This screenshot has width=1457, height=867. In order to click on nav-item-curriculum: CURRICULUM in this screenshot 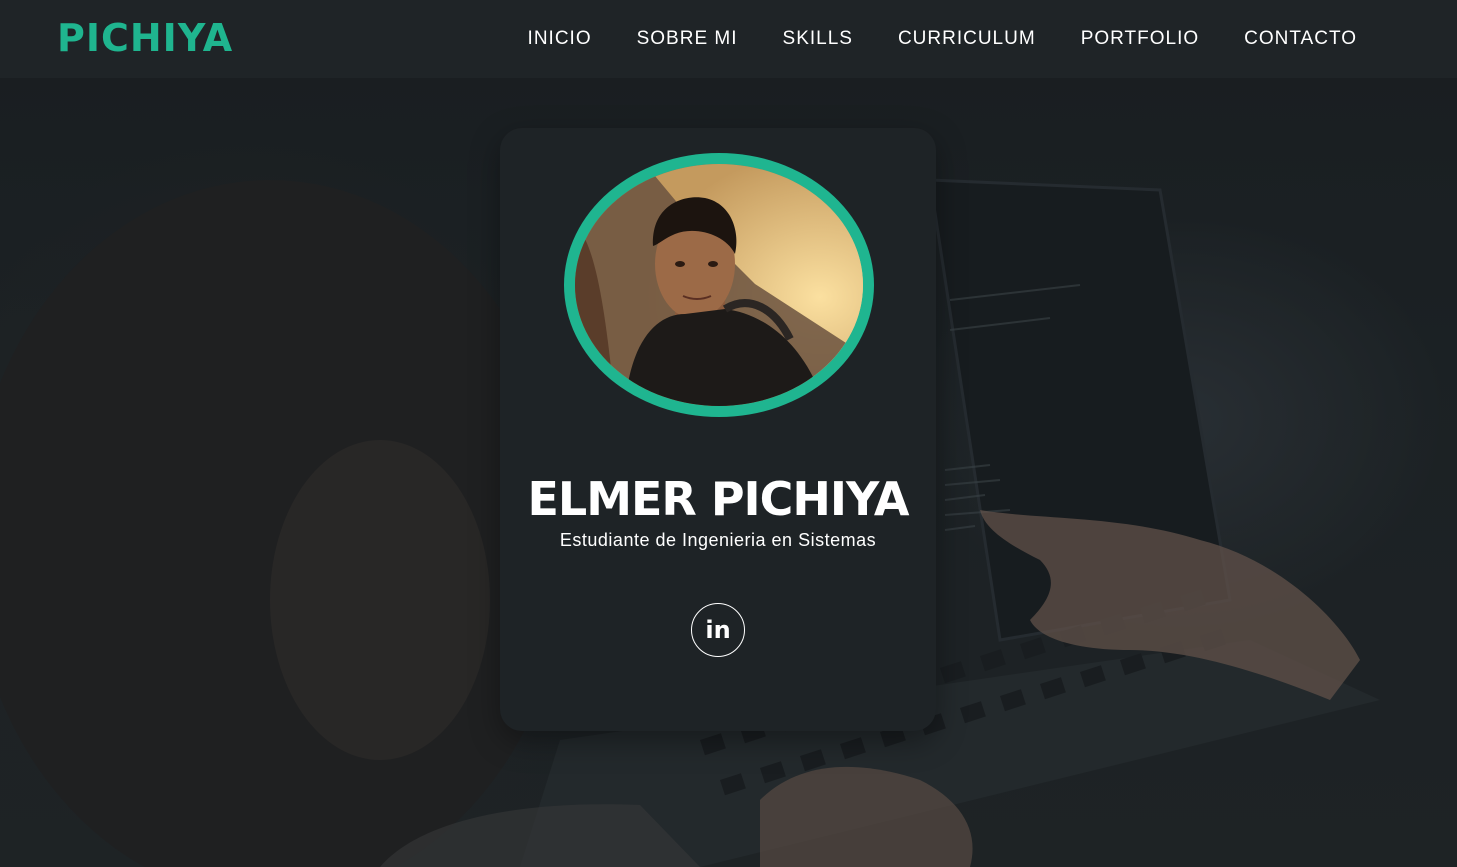, I will do `click(967, 39)`.